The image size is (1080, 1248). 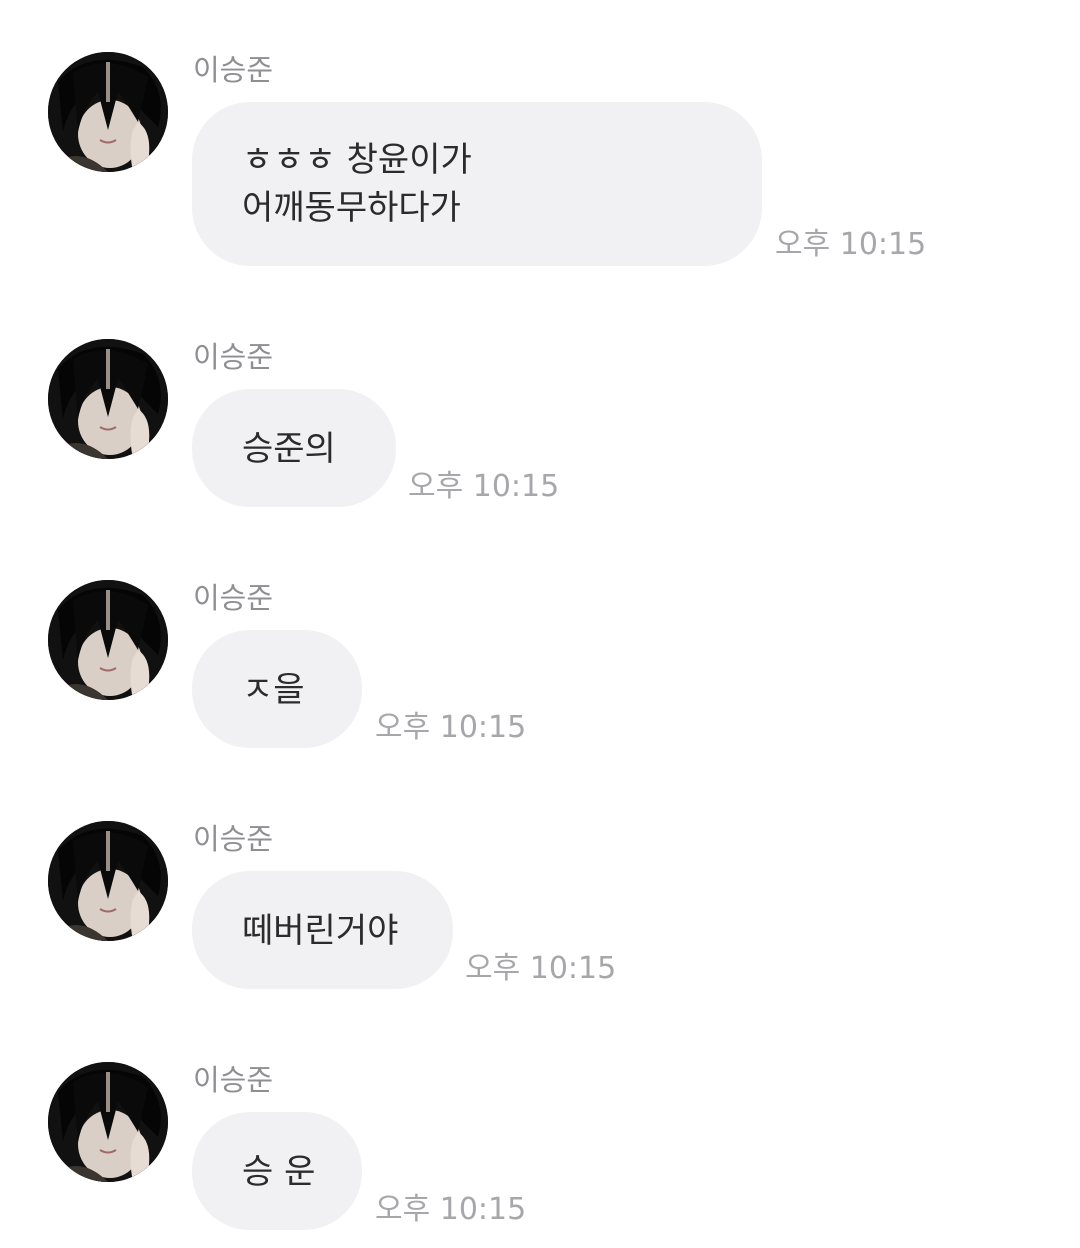 I want to click on message-text: ㅎㅎㅎ 창윤이가, so click(x=357, y=160).